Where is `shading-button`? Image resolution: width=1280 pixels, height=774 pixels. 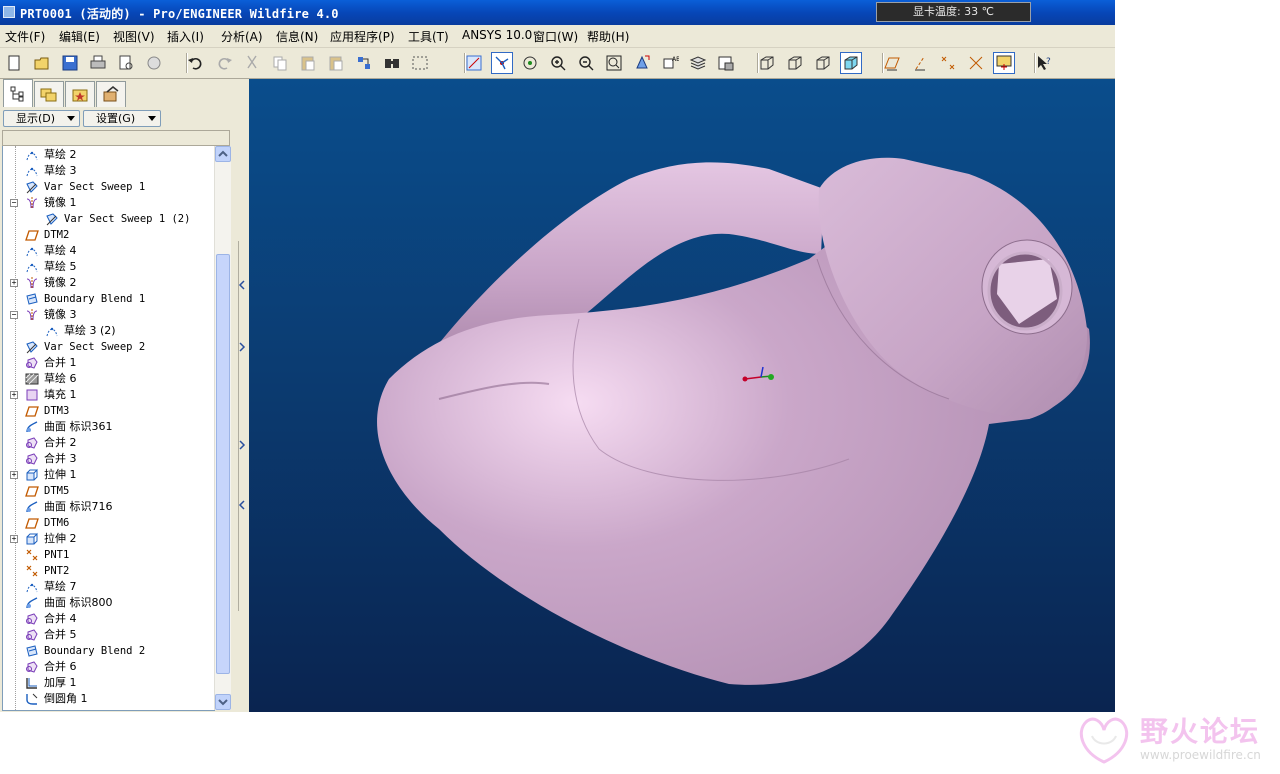 shading-button is located at coordinates (851, 63).